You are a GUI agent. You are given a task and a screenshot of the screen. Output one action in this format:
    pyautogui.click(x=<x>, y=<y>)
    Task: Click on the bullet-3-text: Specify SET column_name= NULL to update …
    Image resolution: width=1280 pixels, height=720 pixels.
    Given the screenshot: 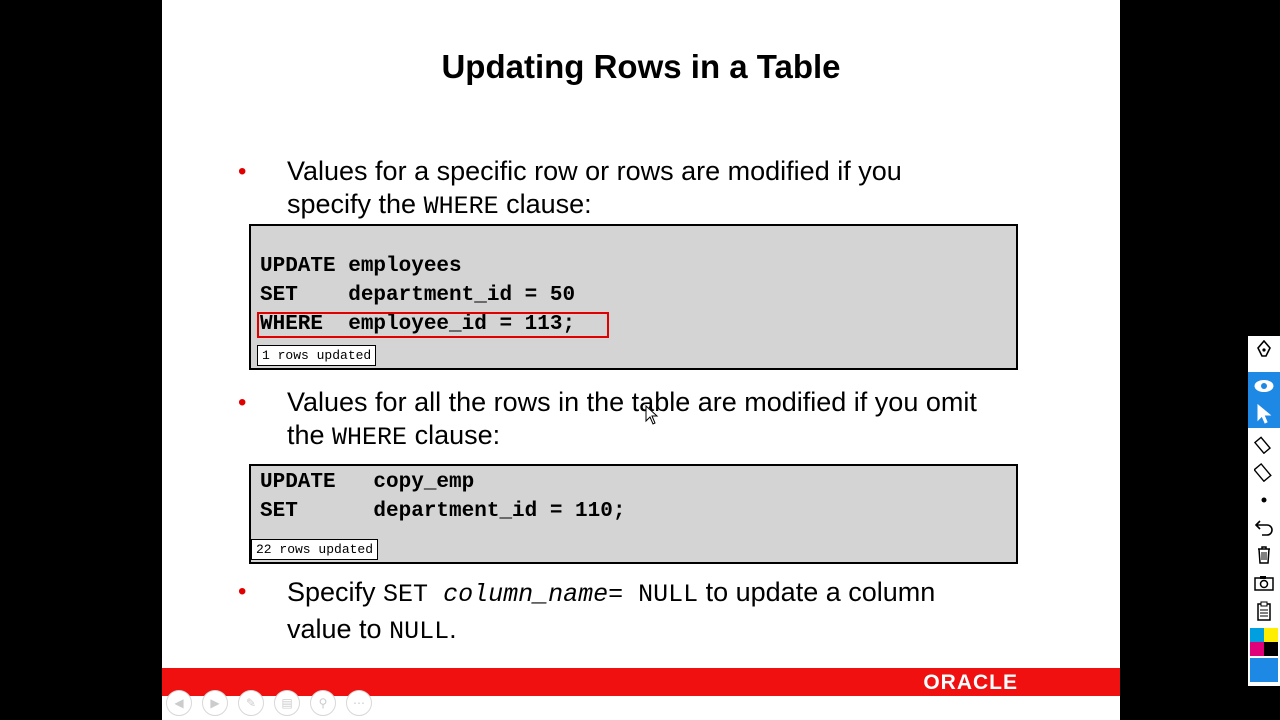 What is the action you would take?
    pyautogui.click(x=677, y=612)
    